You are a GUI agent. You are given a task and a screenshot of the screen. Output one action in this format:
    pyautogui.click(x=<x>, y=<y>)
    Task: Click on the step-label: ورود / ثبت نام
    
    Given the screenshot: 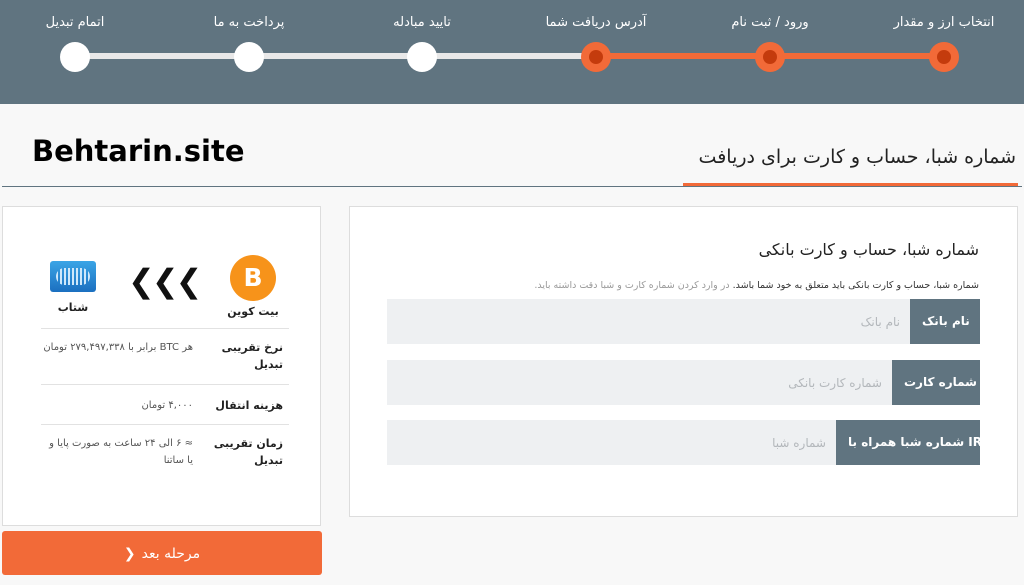 What is the action you would take?
    pyautogui.click(x=770, y=22)
    